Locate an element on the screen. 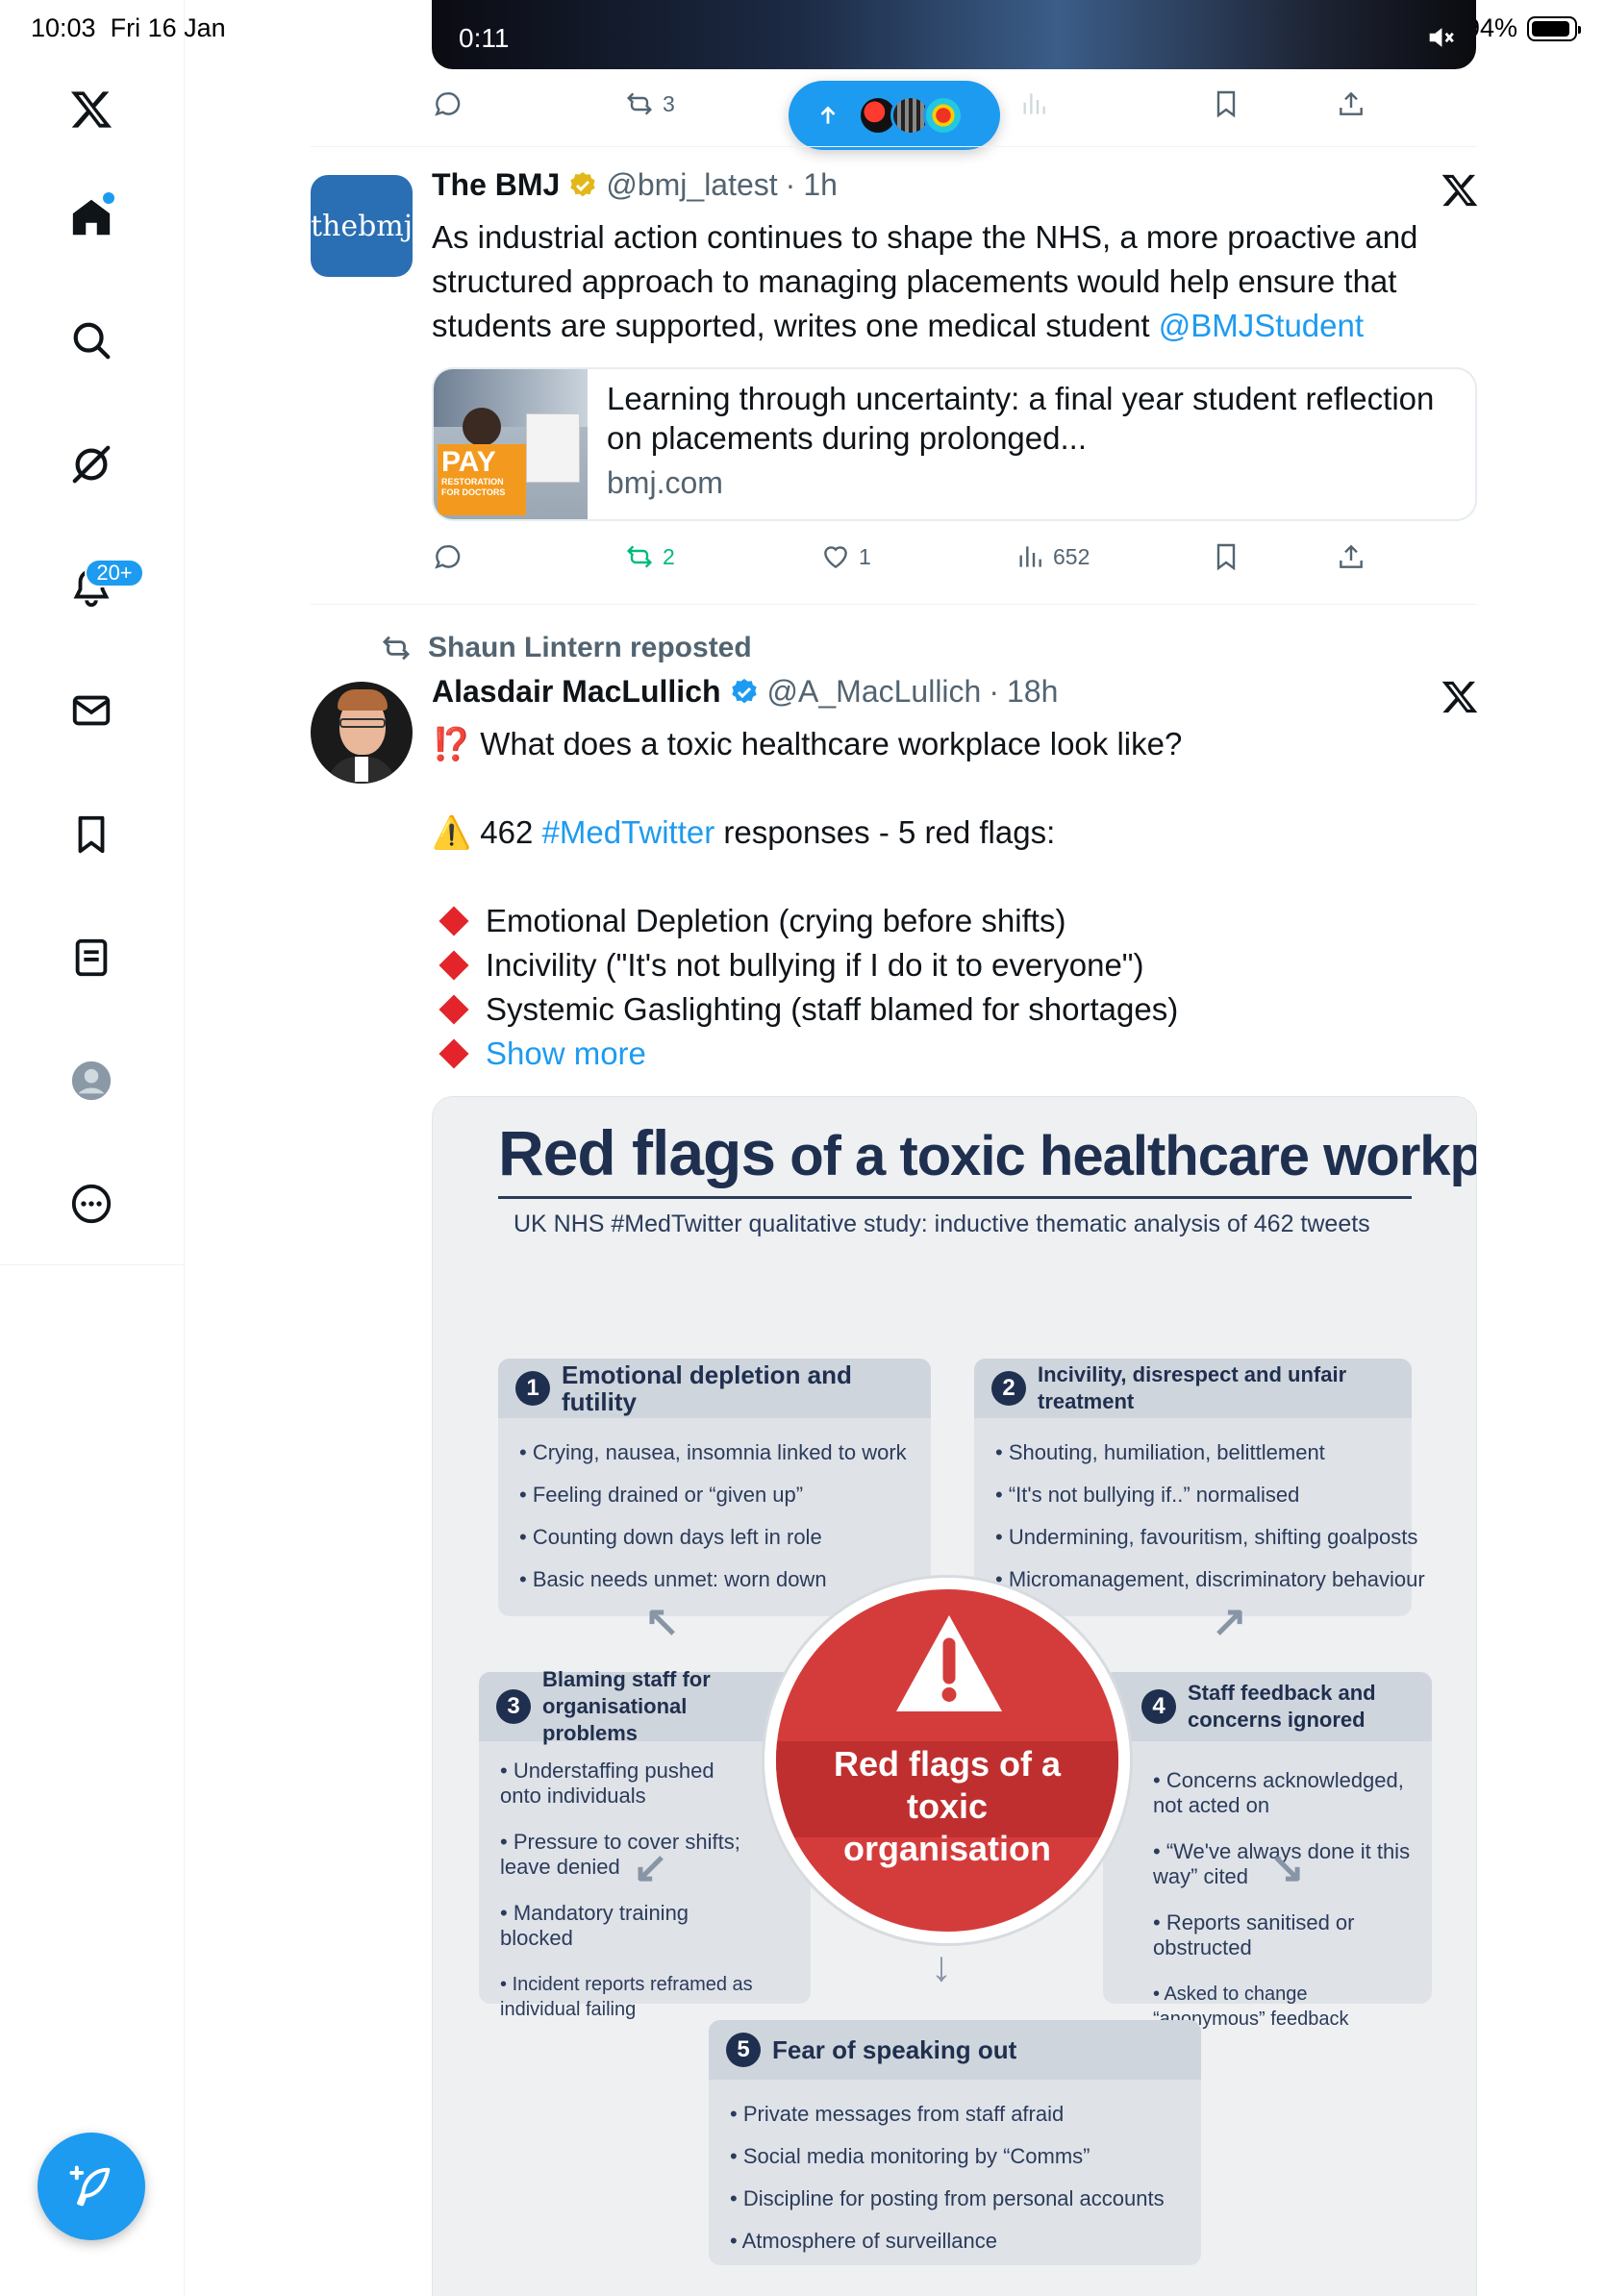 The image size is (1604, 2296). views-button: 652 is located at coordinates (1052, 556).